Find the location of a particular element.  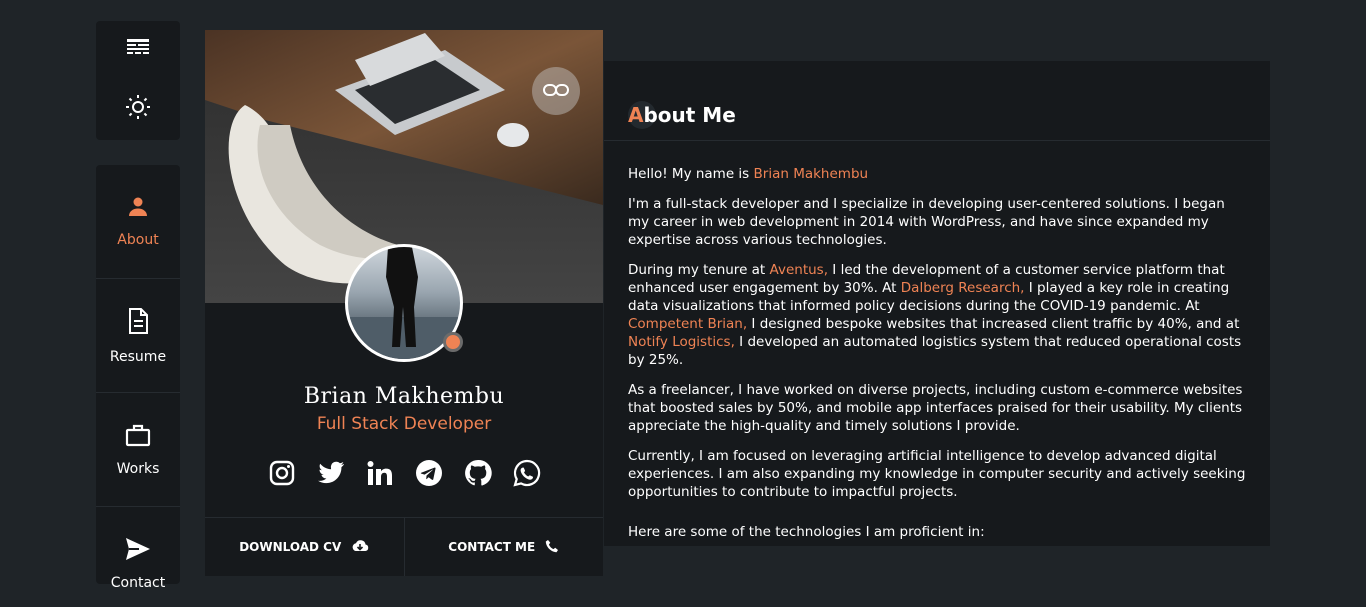

telegram-icon is located at coordinates (429, 473).